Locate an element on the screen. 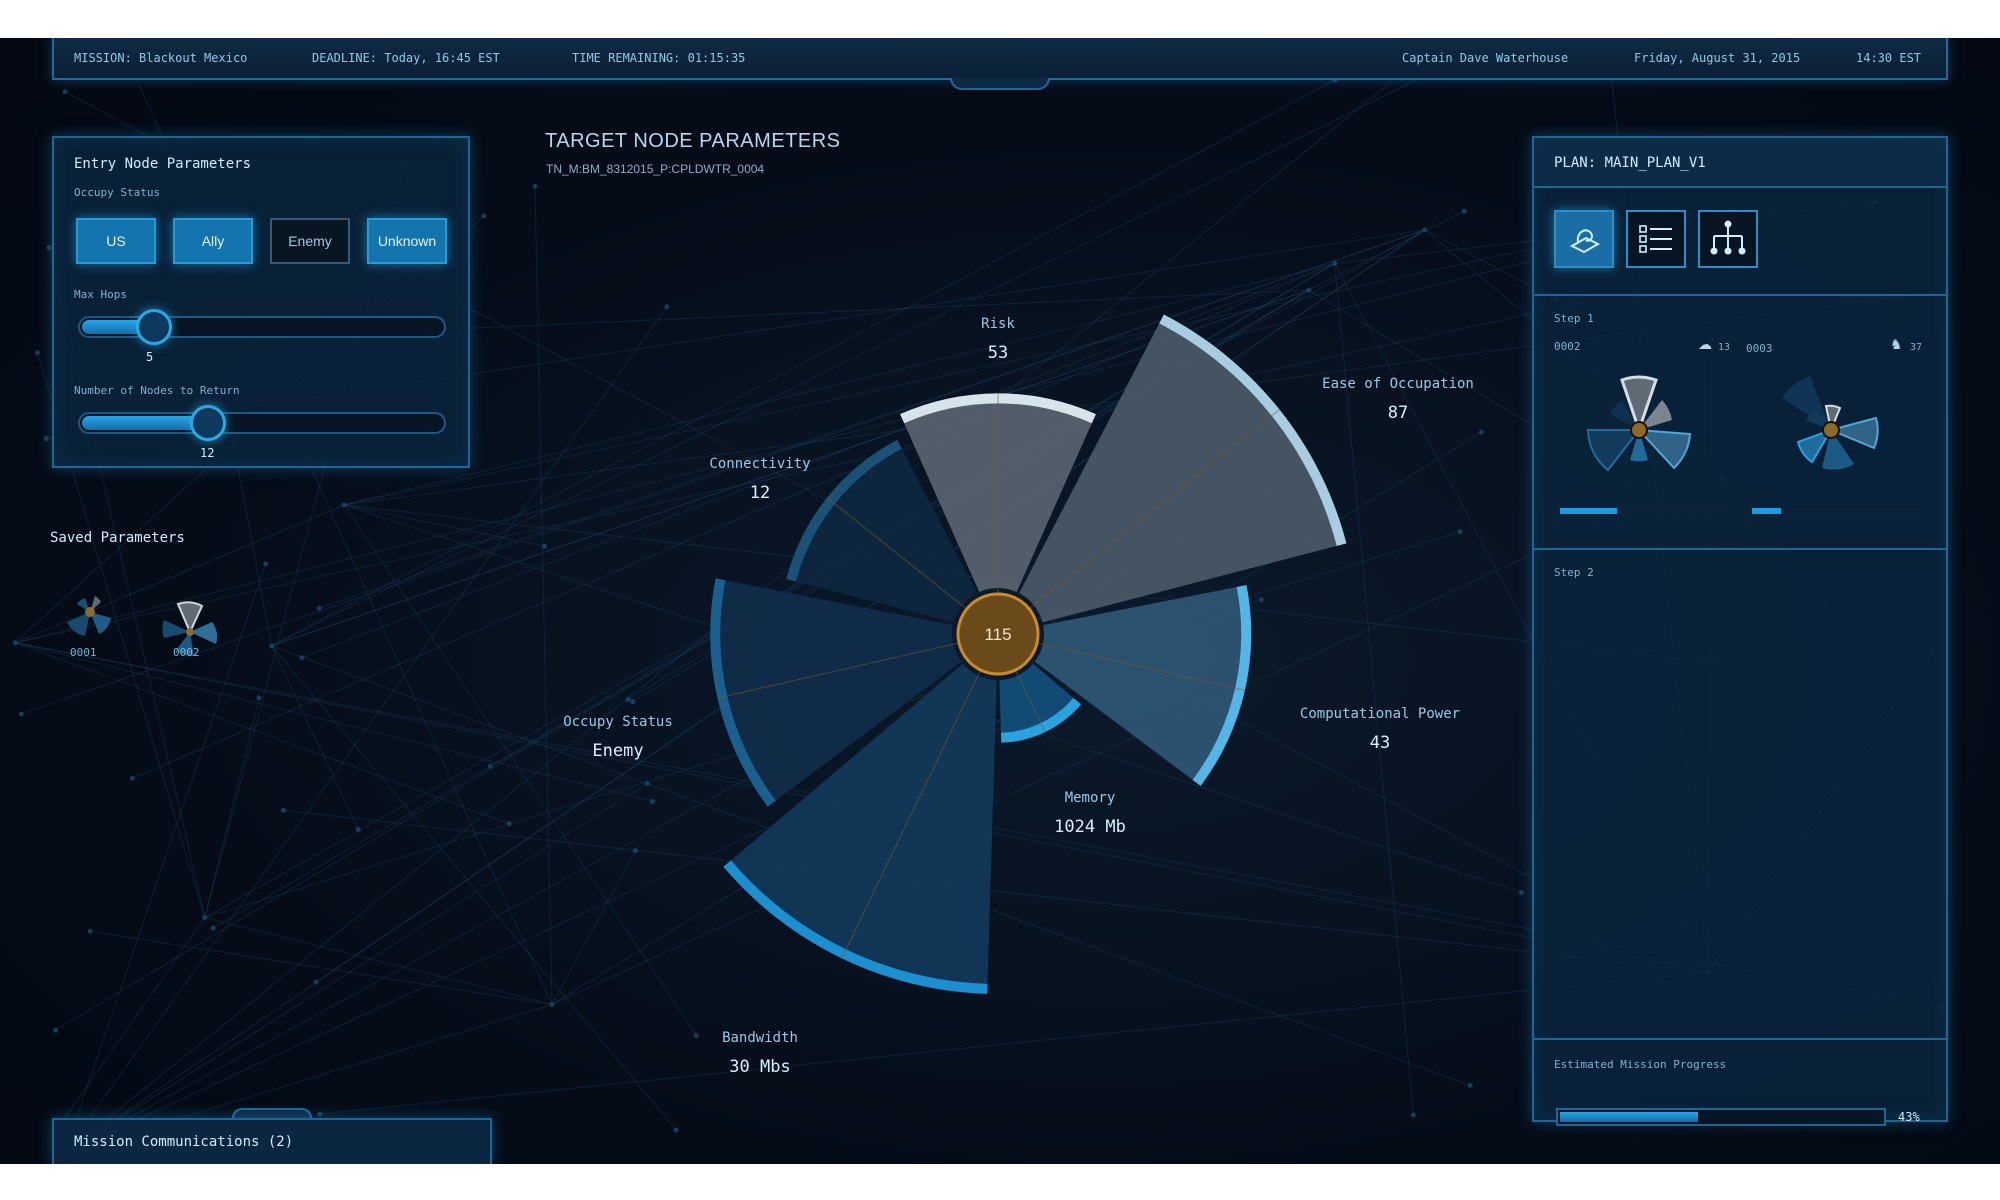 This screenshot has width=2000, height=1200. chart-center-value: 115 is located at coordinates (997, 634).